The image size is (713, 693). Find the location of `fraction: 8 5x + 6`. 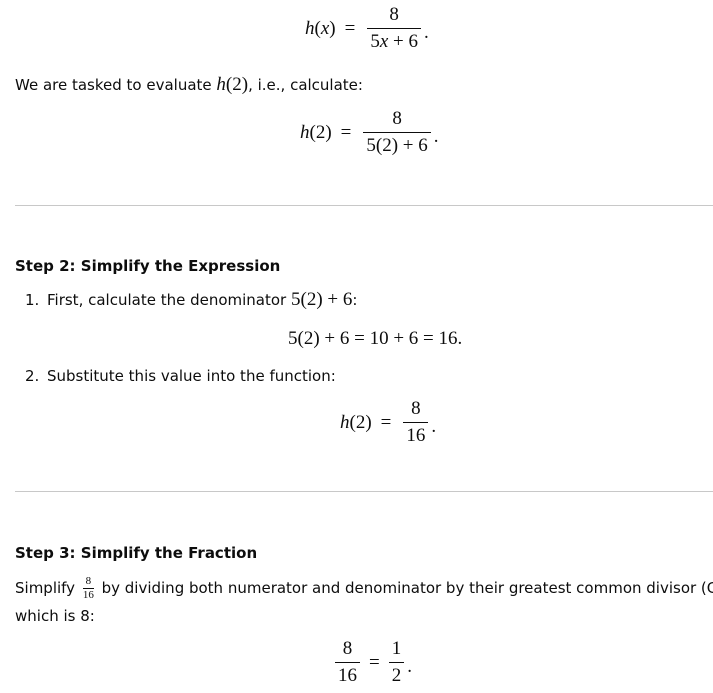

fraction: 8 5x + 6 is located at coordinates (394, 28).